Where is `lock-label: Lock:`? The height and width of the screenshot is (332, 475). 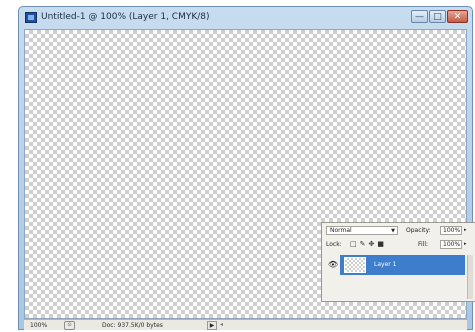 lock-label: Lock: is located at coordinates (334, 244).